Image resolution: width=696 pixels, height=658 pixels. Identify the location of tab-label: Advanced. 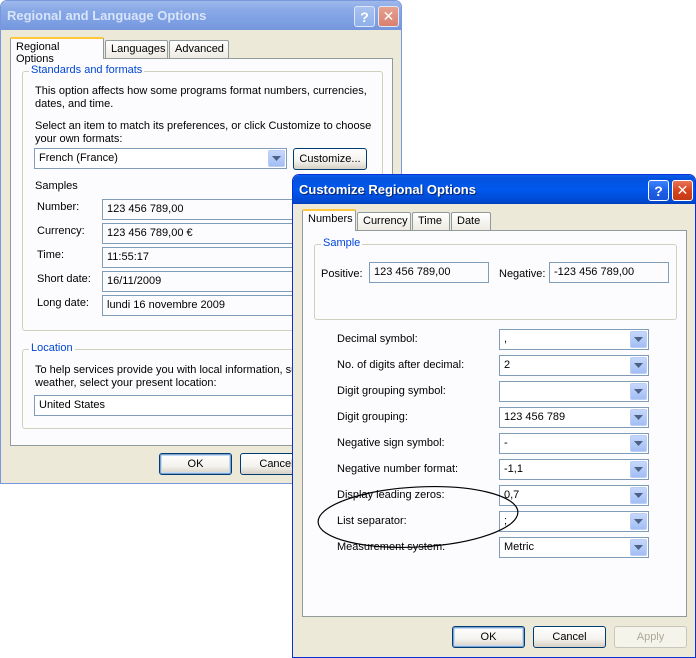
(199, 49).